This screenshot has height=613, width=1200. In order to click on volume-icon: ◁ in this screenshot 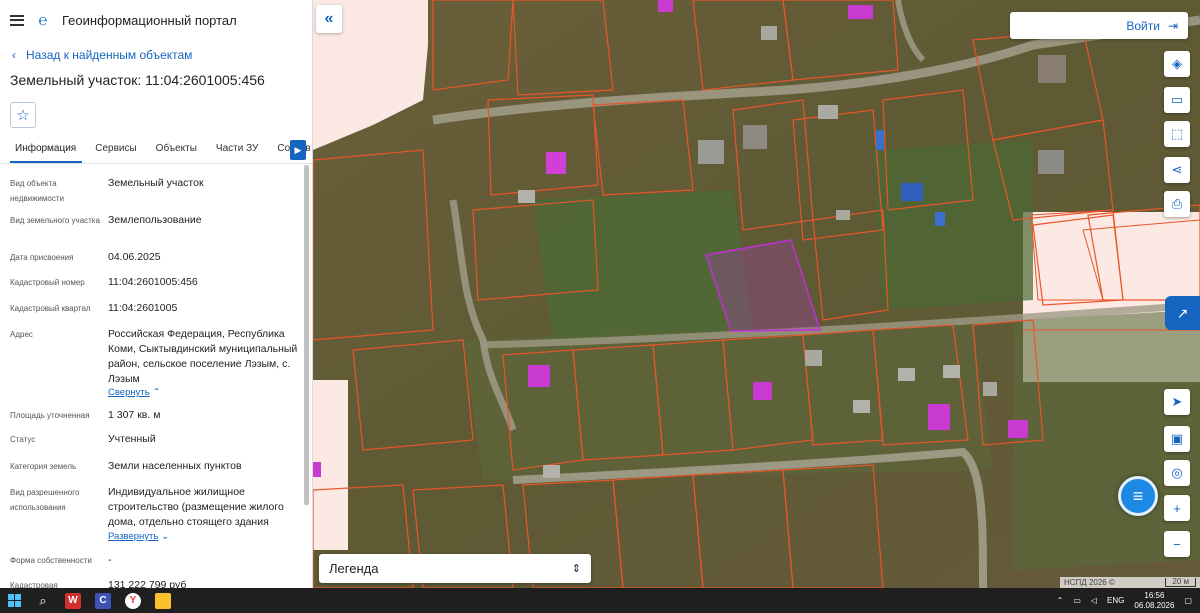, I will do `click(1094, 600)`.